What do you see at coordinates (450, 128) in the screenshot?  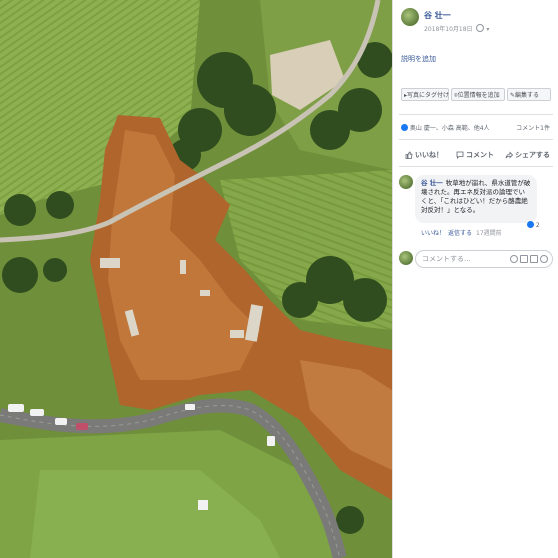 I see `reactors-text: 奥山 慶一、小森 高範、他4人` at bounding box center [450, 128].